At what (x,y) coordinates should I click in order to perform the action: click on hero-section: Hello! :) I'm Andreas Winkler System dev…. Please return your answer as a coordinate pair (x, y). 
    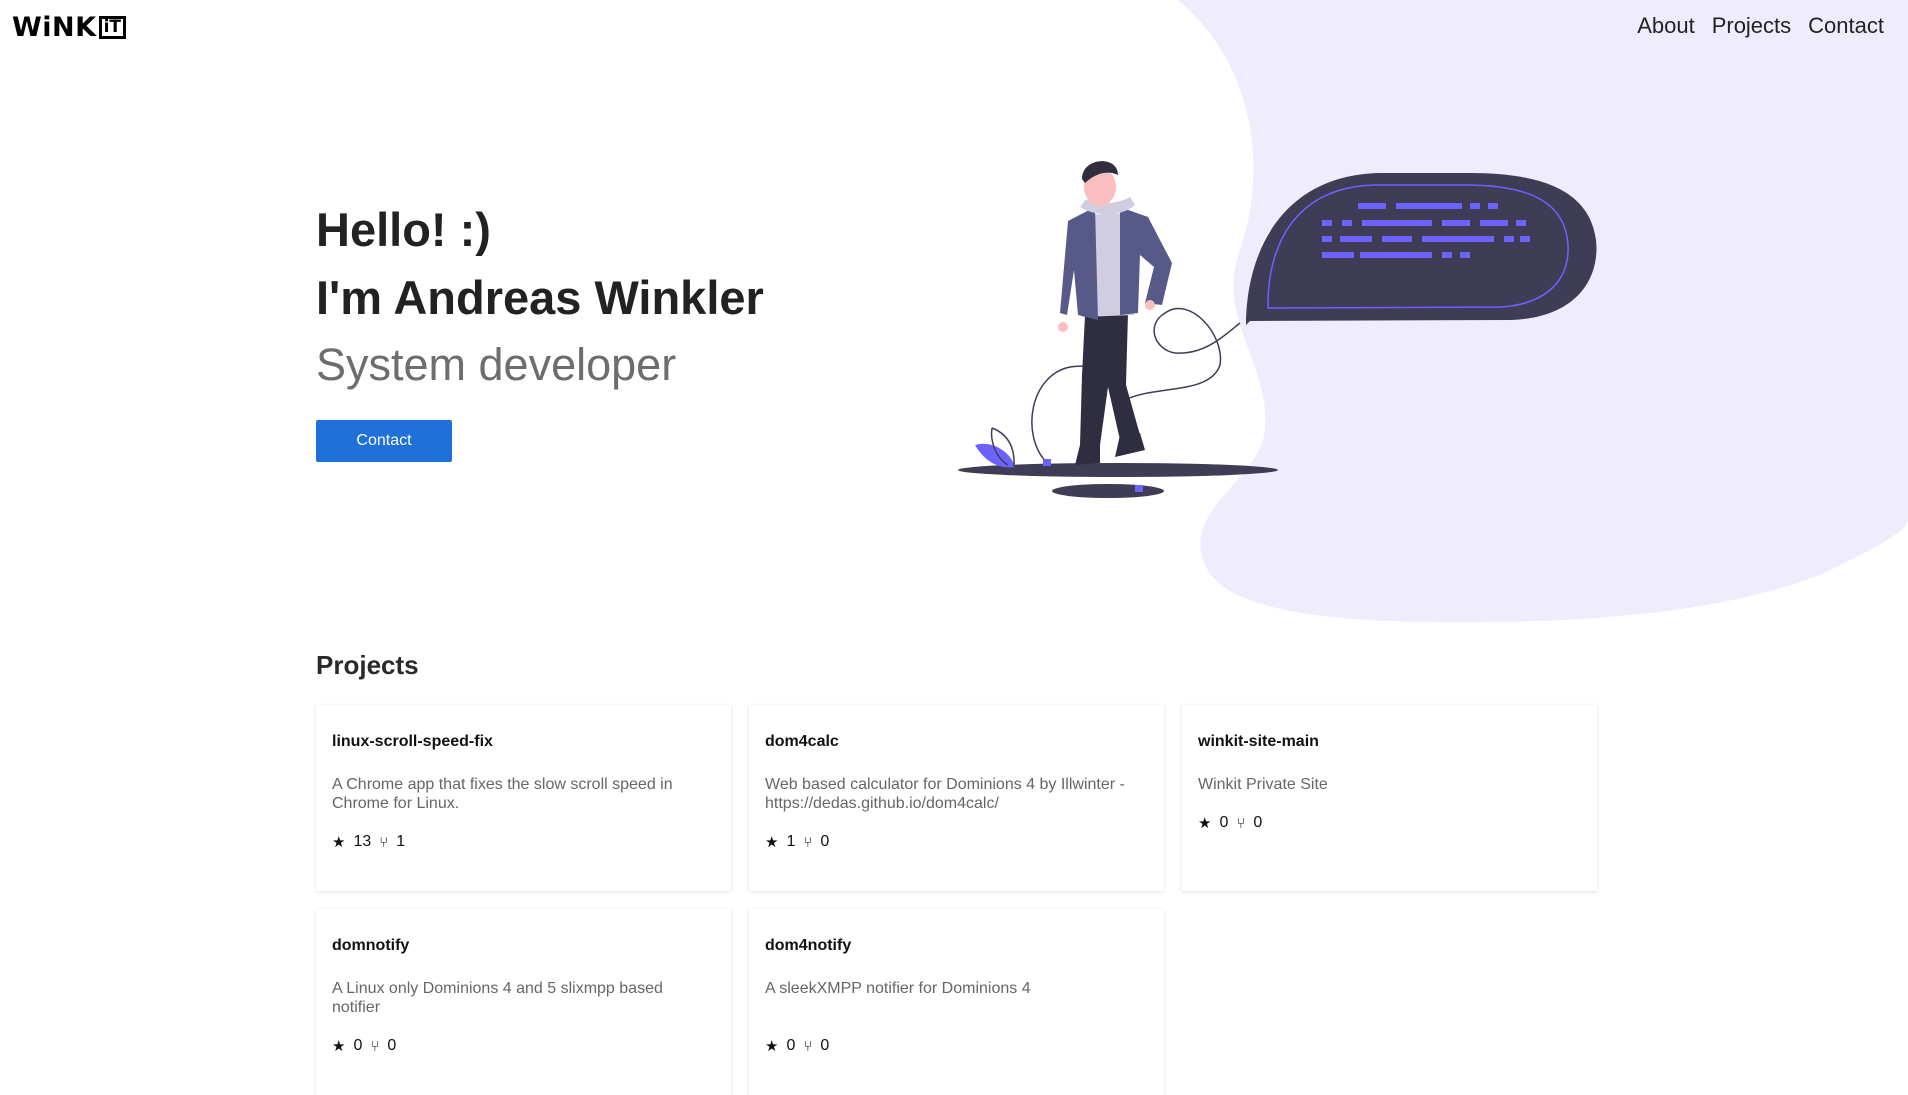
    Looking at the image, I should click on (540, 329).